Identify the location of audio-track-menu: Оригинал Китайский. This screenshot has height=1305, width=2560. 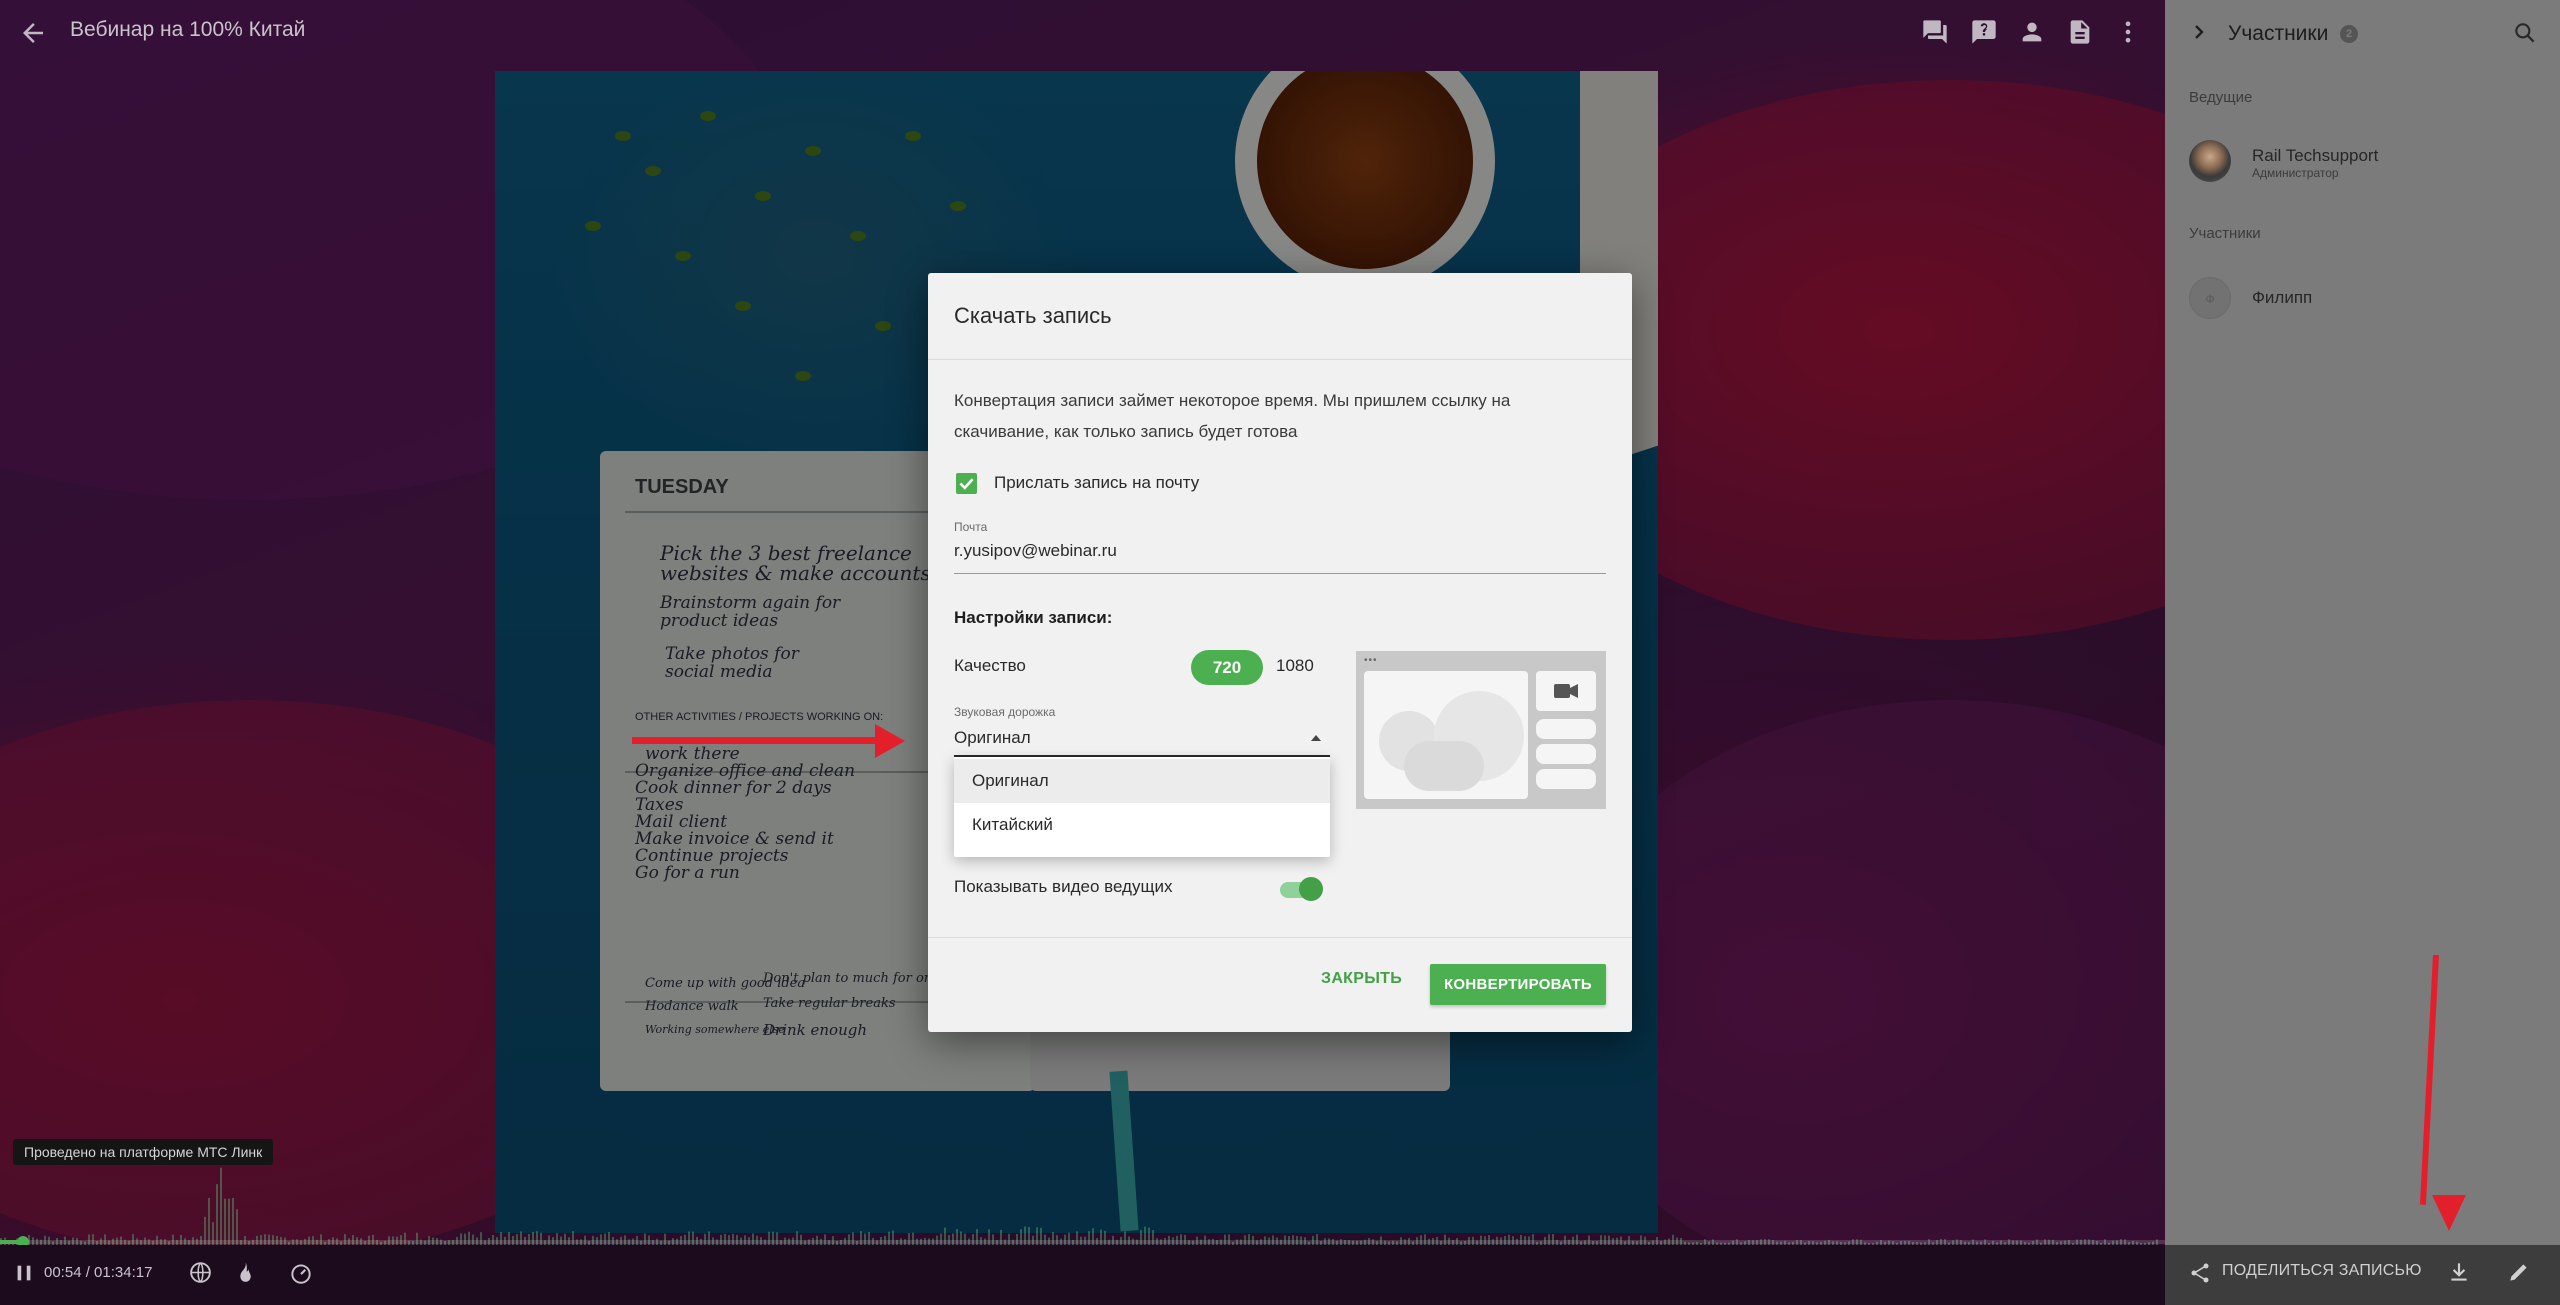
(1142, 807).